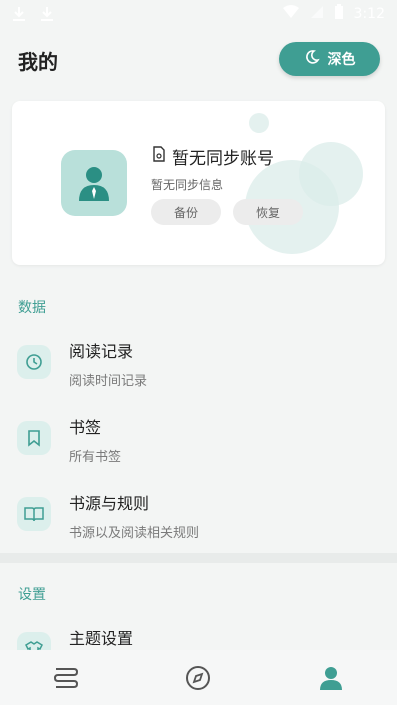 This screenshot has height=705, width=397. I want to click on status-time: 3:12, so click(369, 14).